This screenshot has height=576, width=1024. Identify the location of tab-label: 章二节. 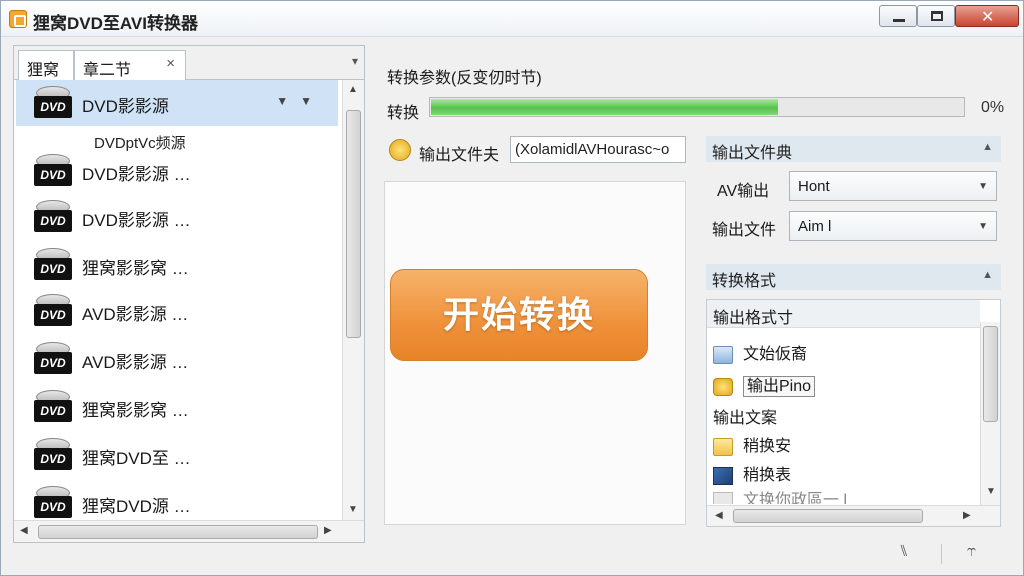
(107, 70).